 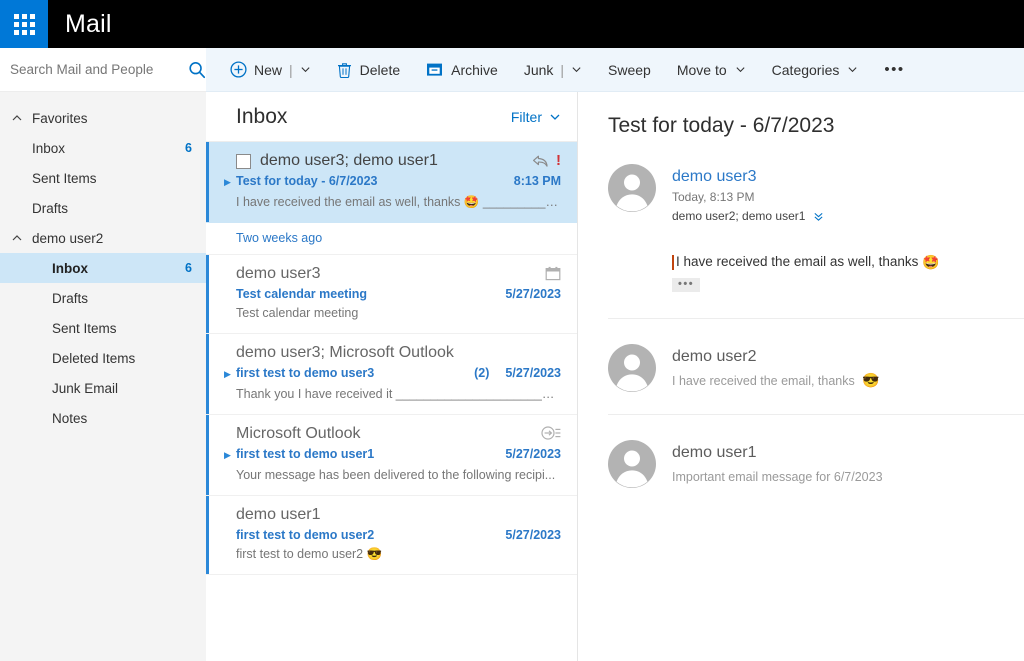 What do you see at coordinates (17, 118) in the screenshot?
I see `chevron-up-icon` at bounding box center [17, 118].